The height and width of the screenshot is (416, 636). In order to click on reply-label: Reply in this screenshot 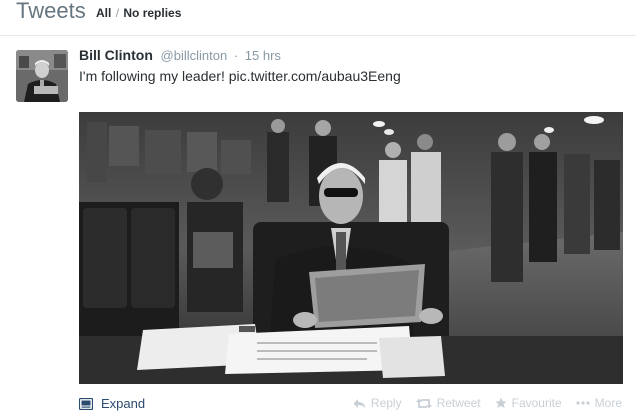, I will do `click(386, 403)`.